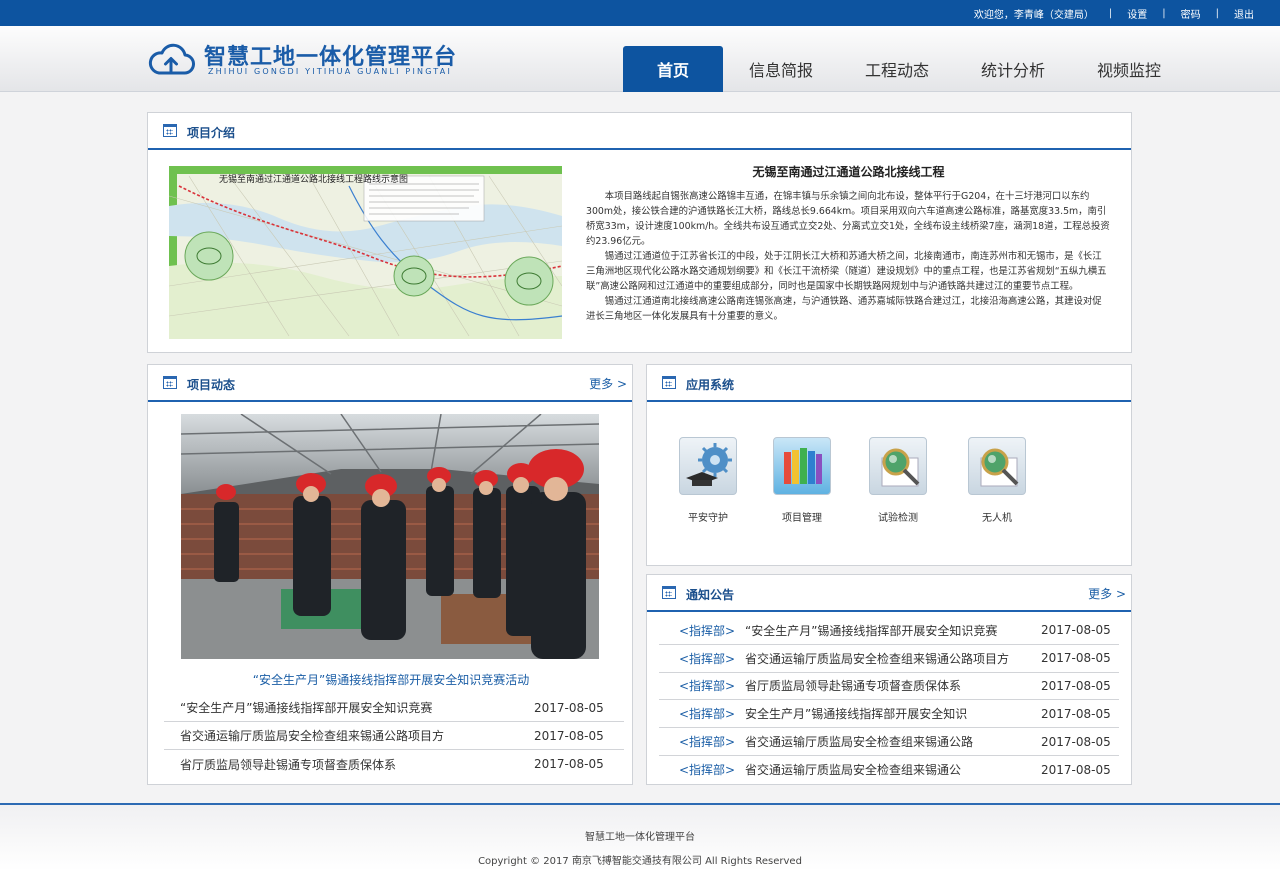  I want to click on panel-header: 项目介绍, so click(639, 131).